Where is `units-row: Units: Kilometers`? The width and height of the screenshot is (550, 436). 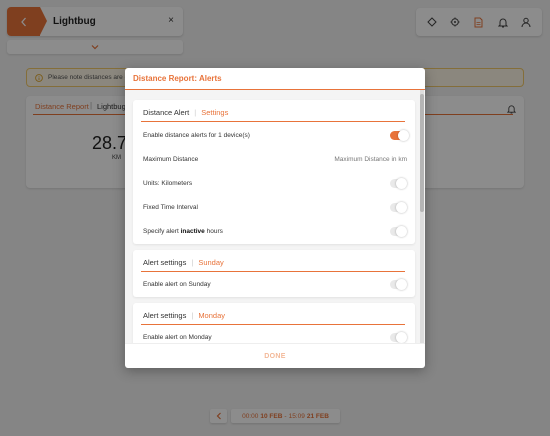 units-row: Units: Kilometers is located at coordinates (275, 183).